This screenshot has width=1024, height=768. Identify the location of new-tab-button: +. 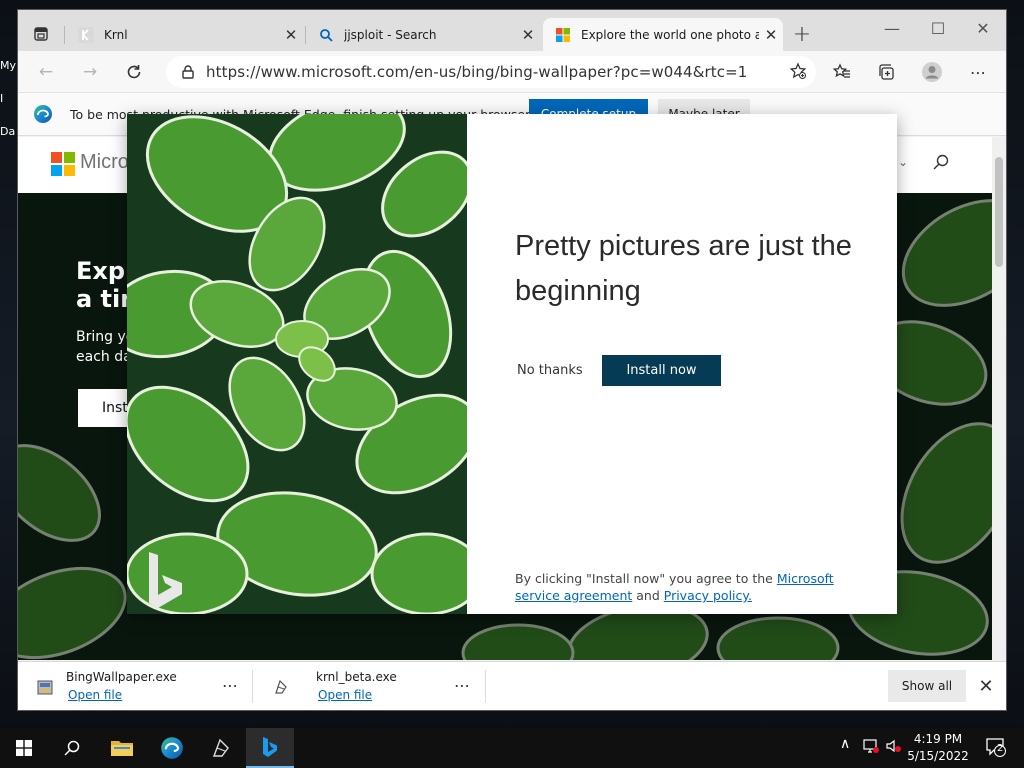
(802, 34).